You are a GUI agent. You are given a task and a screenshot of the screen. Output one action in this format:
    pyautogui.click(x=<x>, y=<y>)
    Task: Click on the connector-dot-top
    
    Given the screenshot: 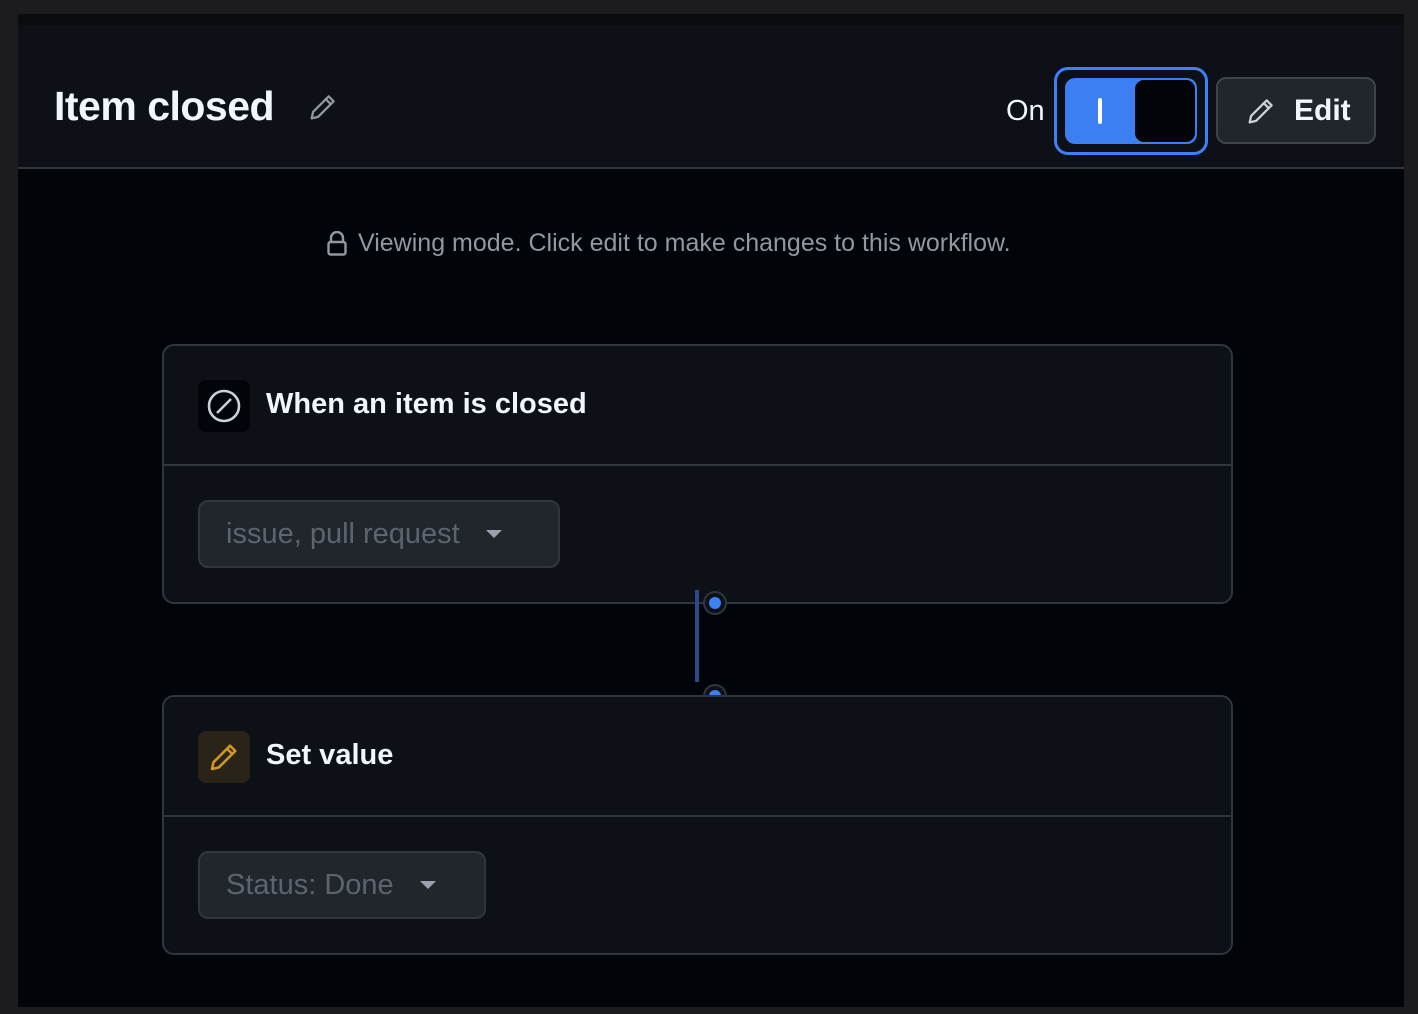 What is the action you would take?
    pyautogui.click(x=715, y=603)
    